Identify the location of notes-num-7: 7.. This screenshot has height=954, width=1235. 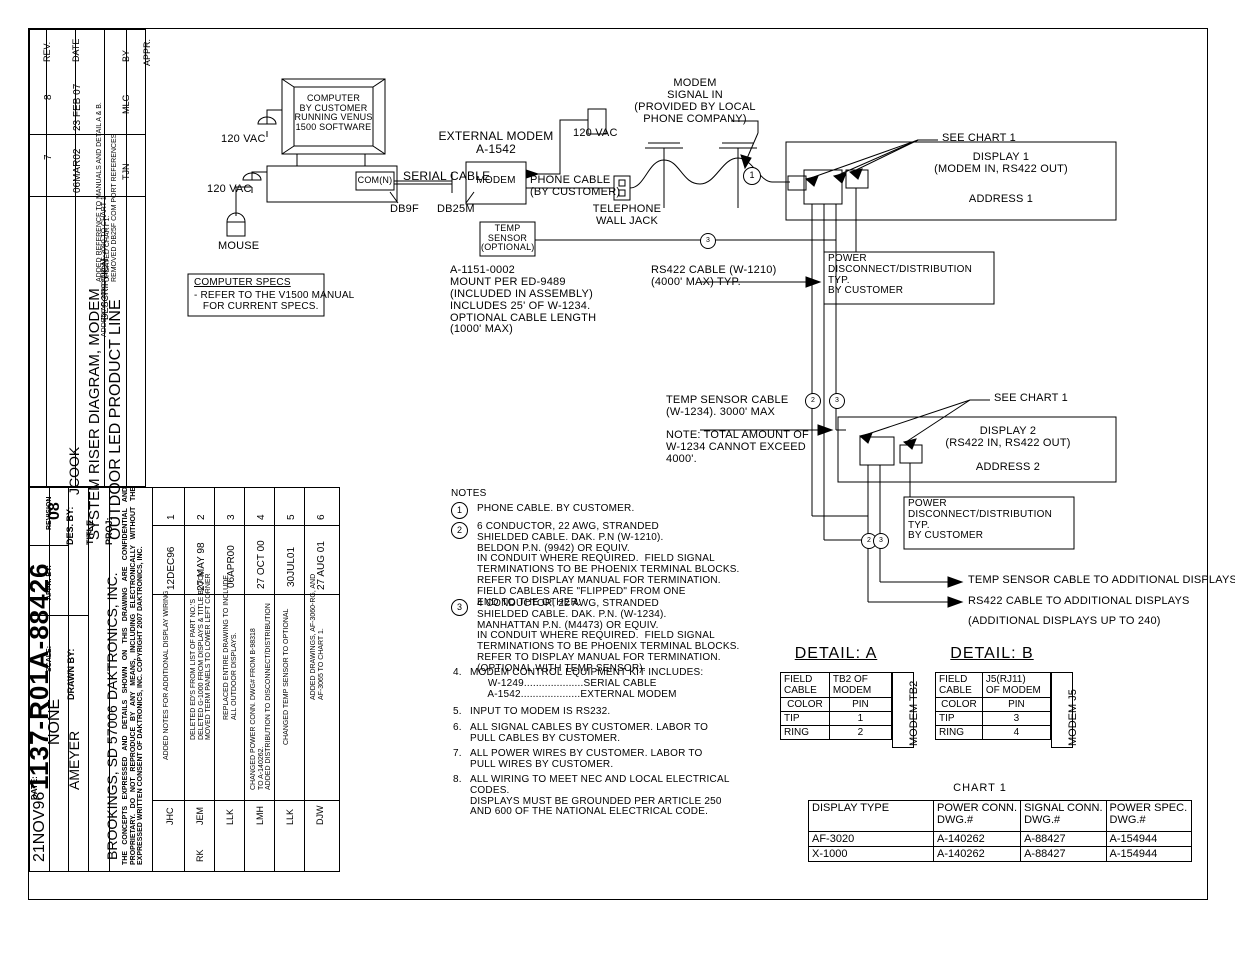
(457, 753).